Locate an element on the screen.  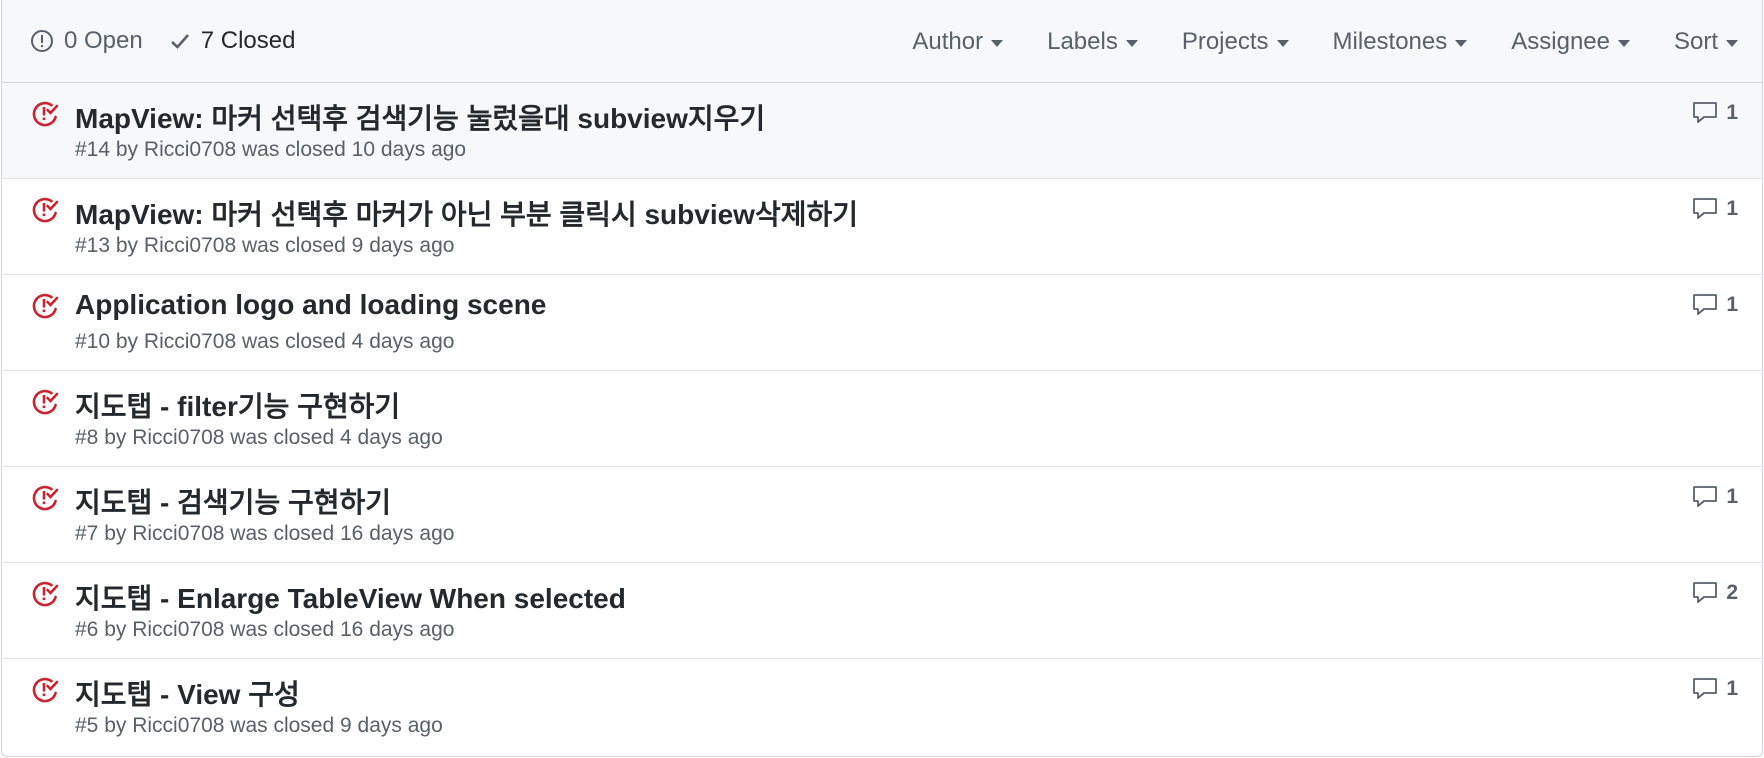
issue-number: #13 is located at coordinates (93, 245).